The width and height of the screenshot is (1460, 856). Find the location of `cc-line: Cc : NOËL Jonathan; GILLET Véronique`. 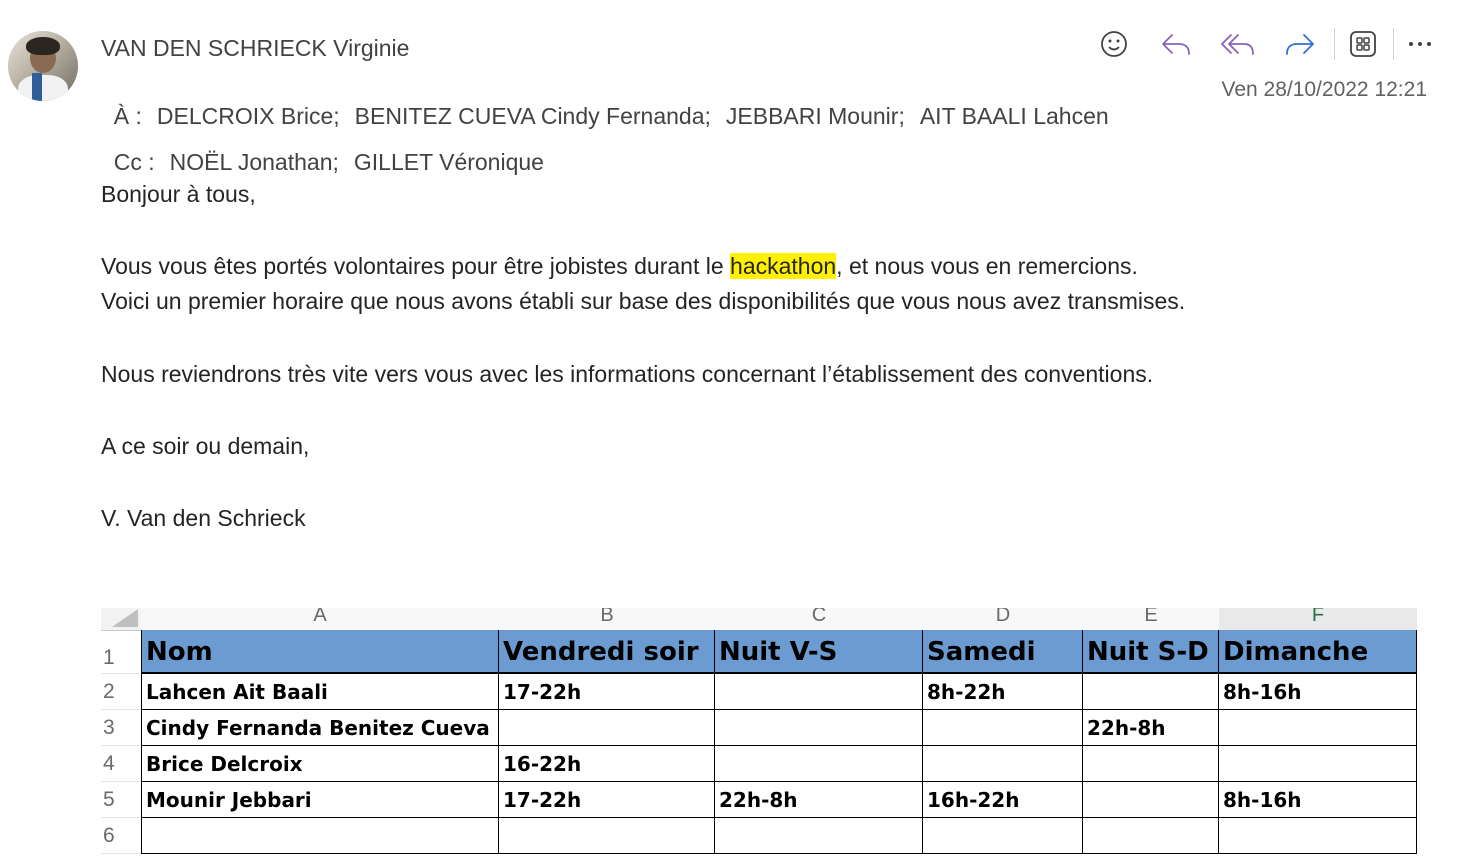

cc-line: Cc : NOËL Jonathan; GILLET Véronique is located at coordinates (330, 149).